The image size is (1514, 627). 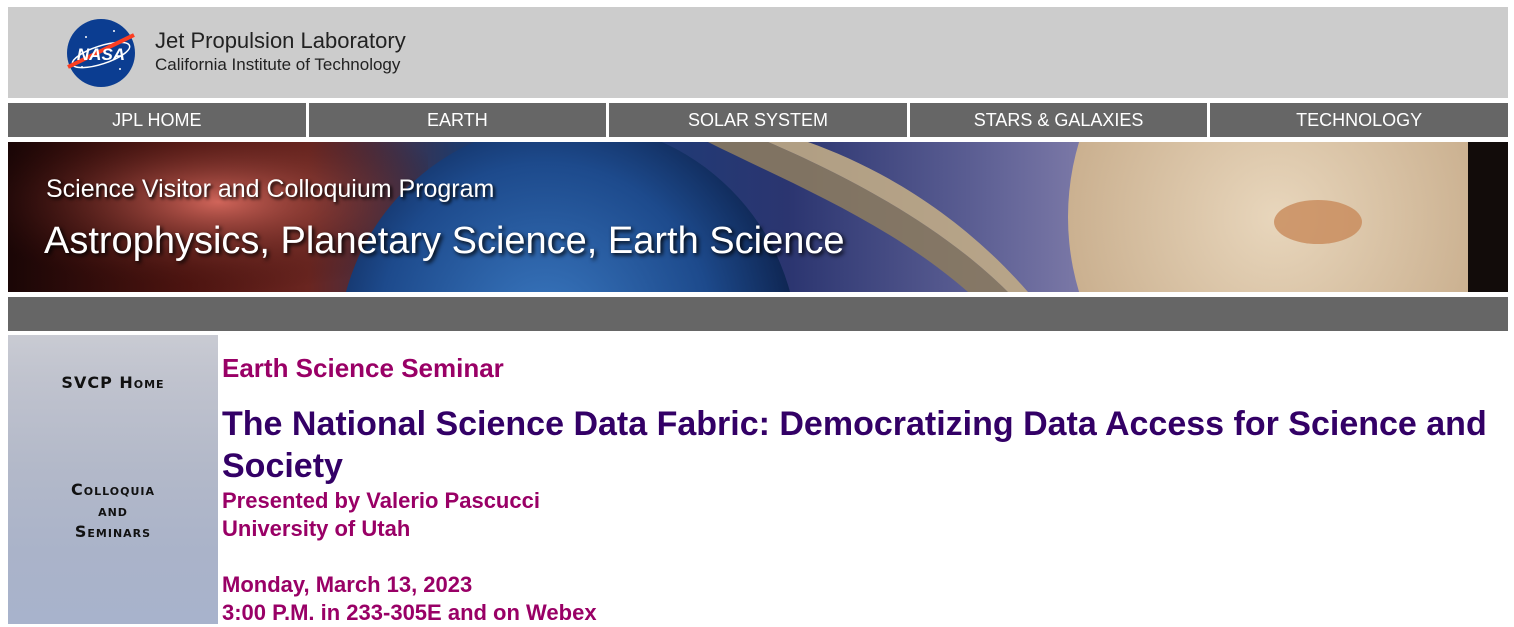 I want to click on svcp-home-link: SVCP Home, so click(x=113, y=382).